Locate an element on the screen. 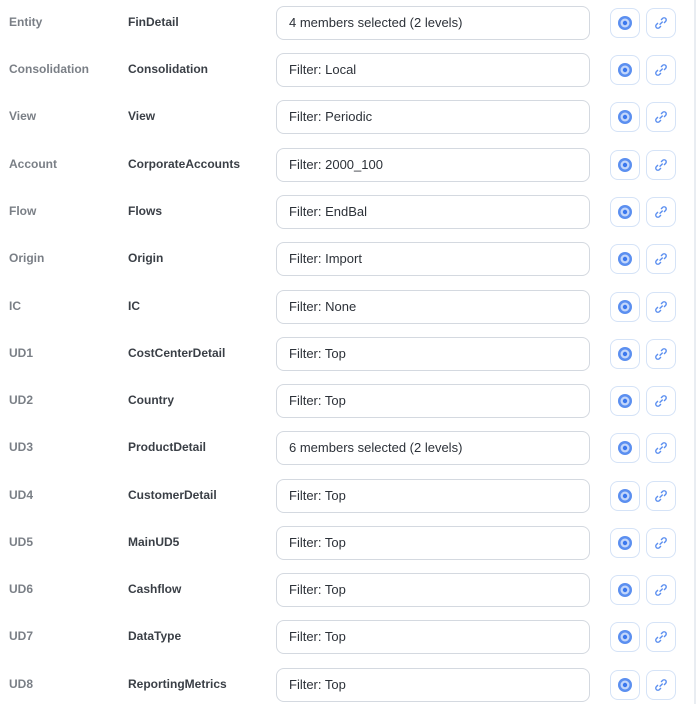 The height and width of the screenshot is (704, 696). member-filter-field: Filter: Local is located at coordinates (433, 70).